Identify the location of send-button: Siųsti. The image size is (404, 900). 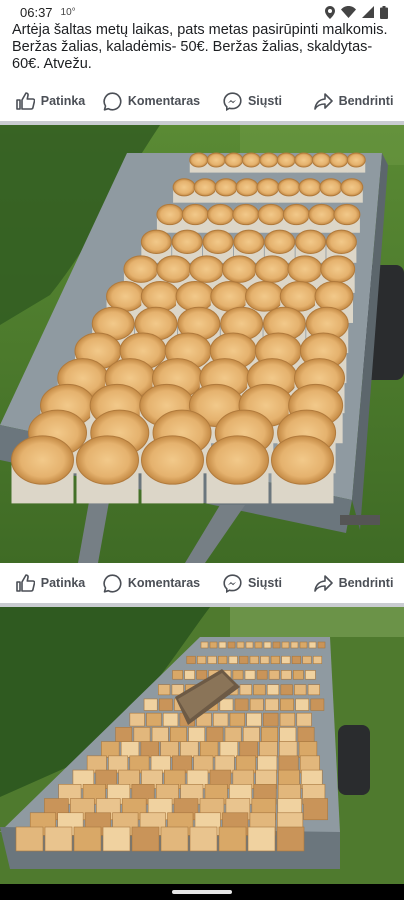
(252, 101).